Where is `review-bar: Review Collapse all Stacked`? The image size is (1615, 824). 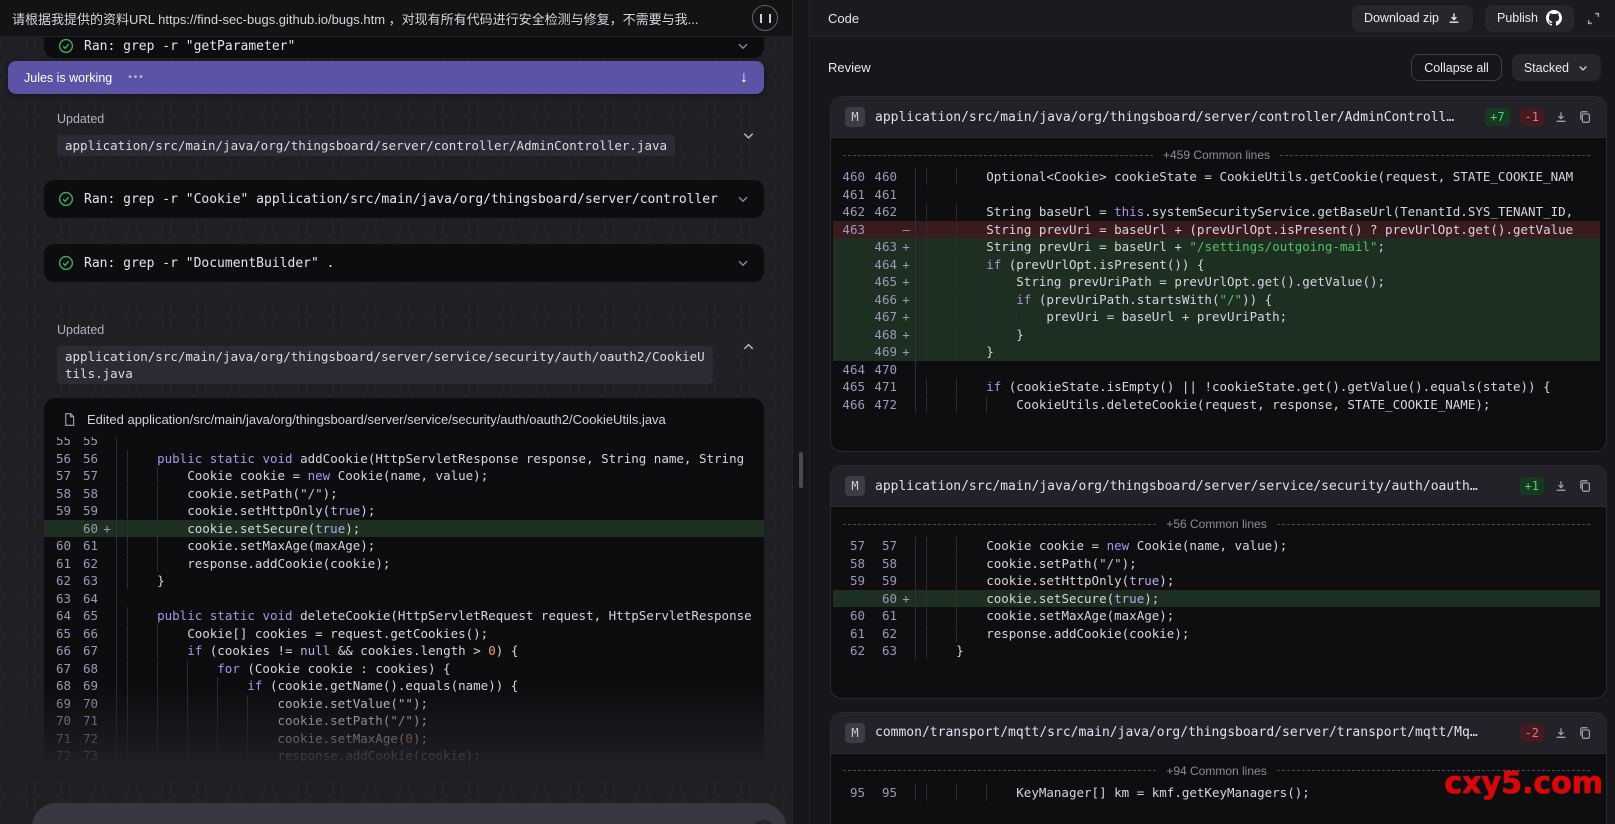 review-bar: Review Collapse all Stacked is located at coordinates (1212, 65).